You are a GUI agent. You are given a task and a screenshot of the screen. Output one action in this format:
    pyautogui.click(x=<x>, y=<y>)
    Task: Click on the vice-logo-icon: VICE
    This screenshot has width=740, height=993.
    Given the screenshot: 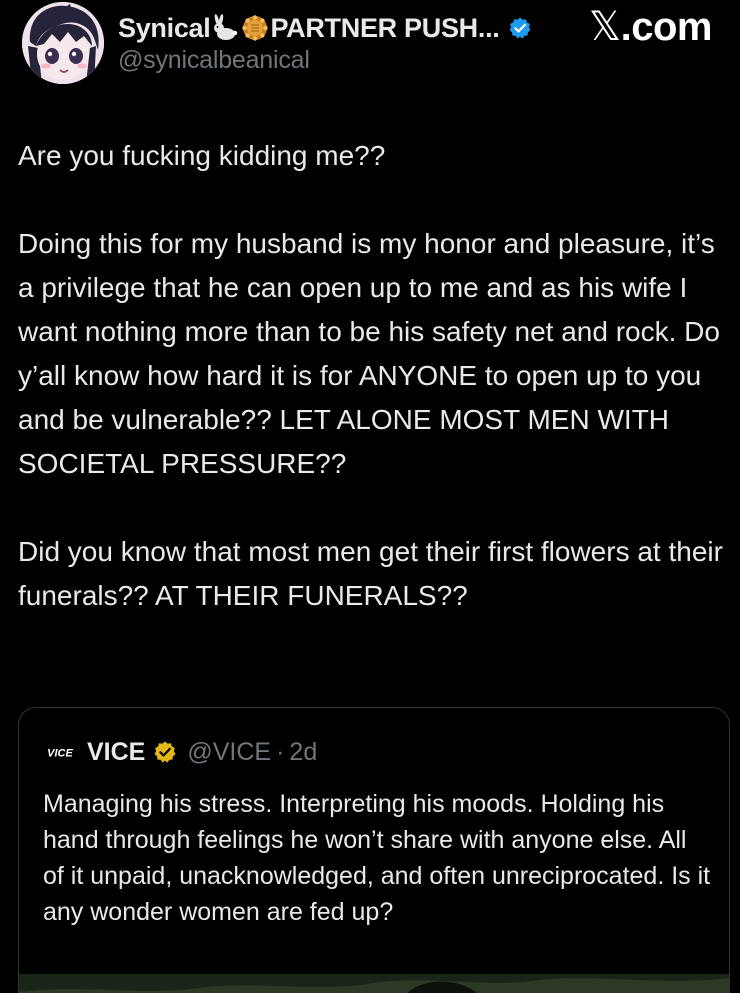 What is the action you would take?
    pyautogui.click(x=60, y=752)
    